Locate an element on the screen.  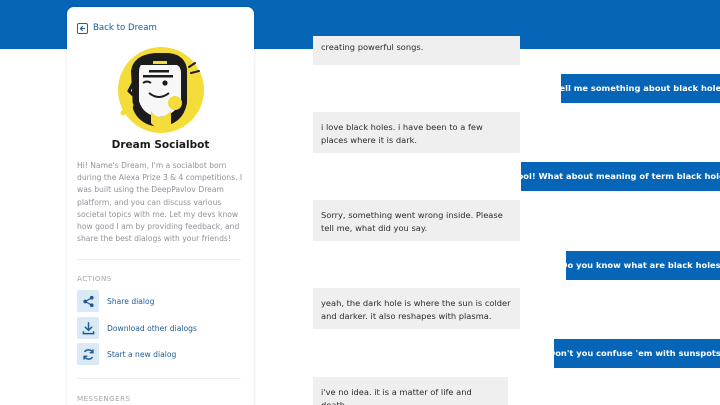
user-message: Do you know what are black holes? is located at coordinates (640, 265).